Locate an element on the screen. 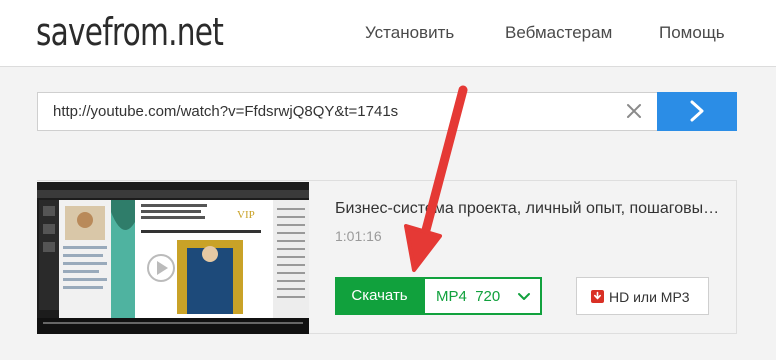 The height and width of the screenshot is (360, 776). close-icon is located at coordinates (634, 111).